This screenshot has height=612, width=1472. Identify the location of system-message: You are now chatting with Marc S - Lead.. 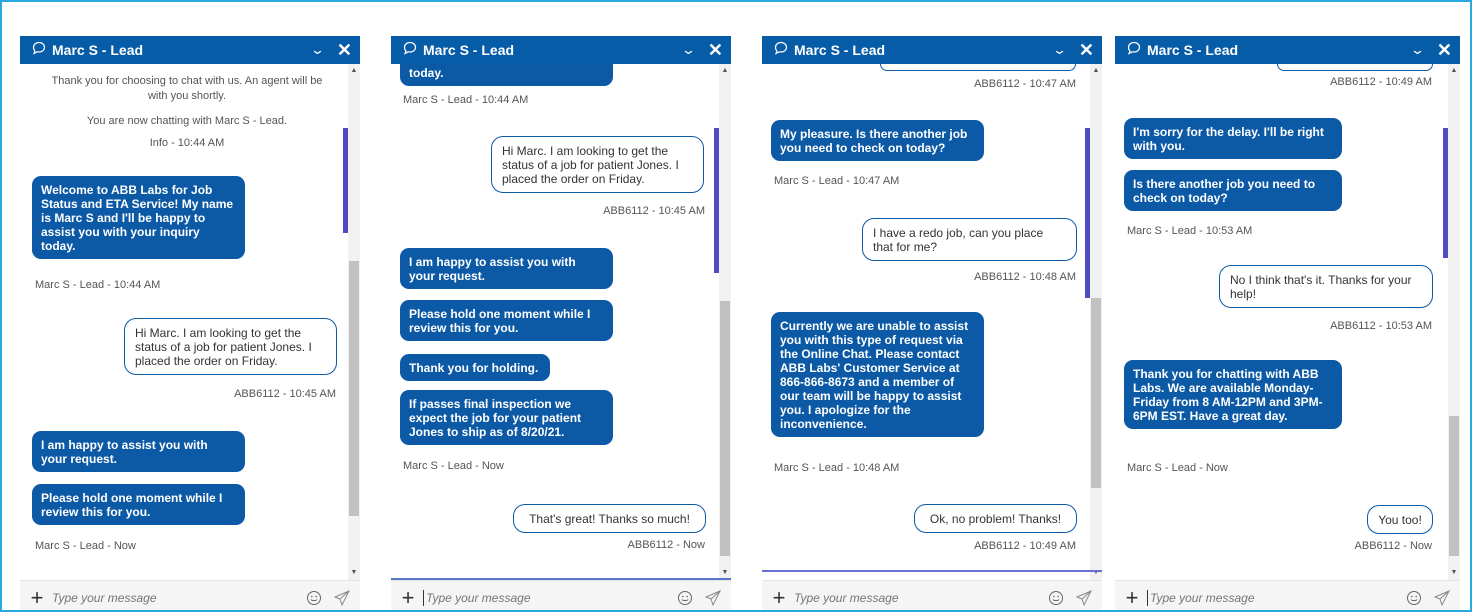
(187, 121).